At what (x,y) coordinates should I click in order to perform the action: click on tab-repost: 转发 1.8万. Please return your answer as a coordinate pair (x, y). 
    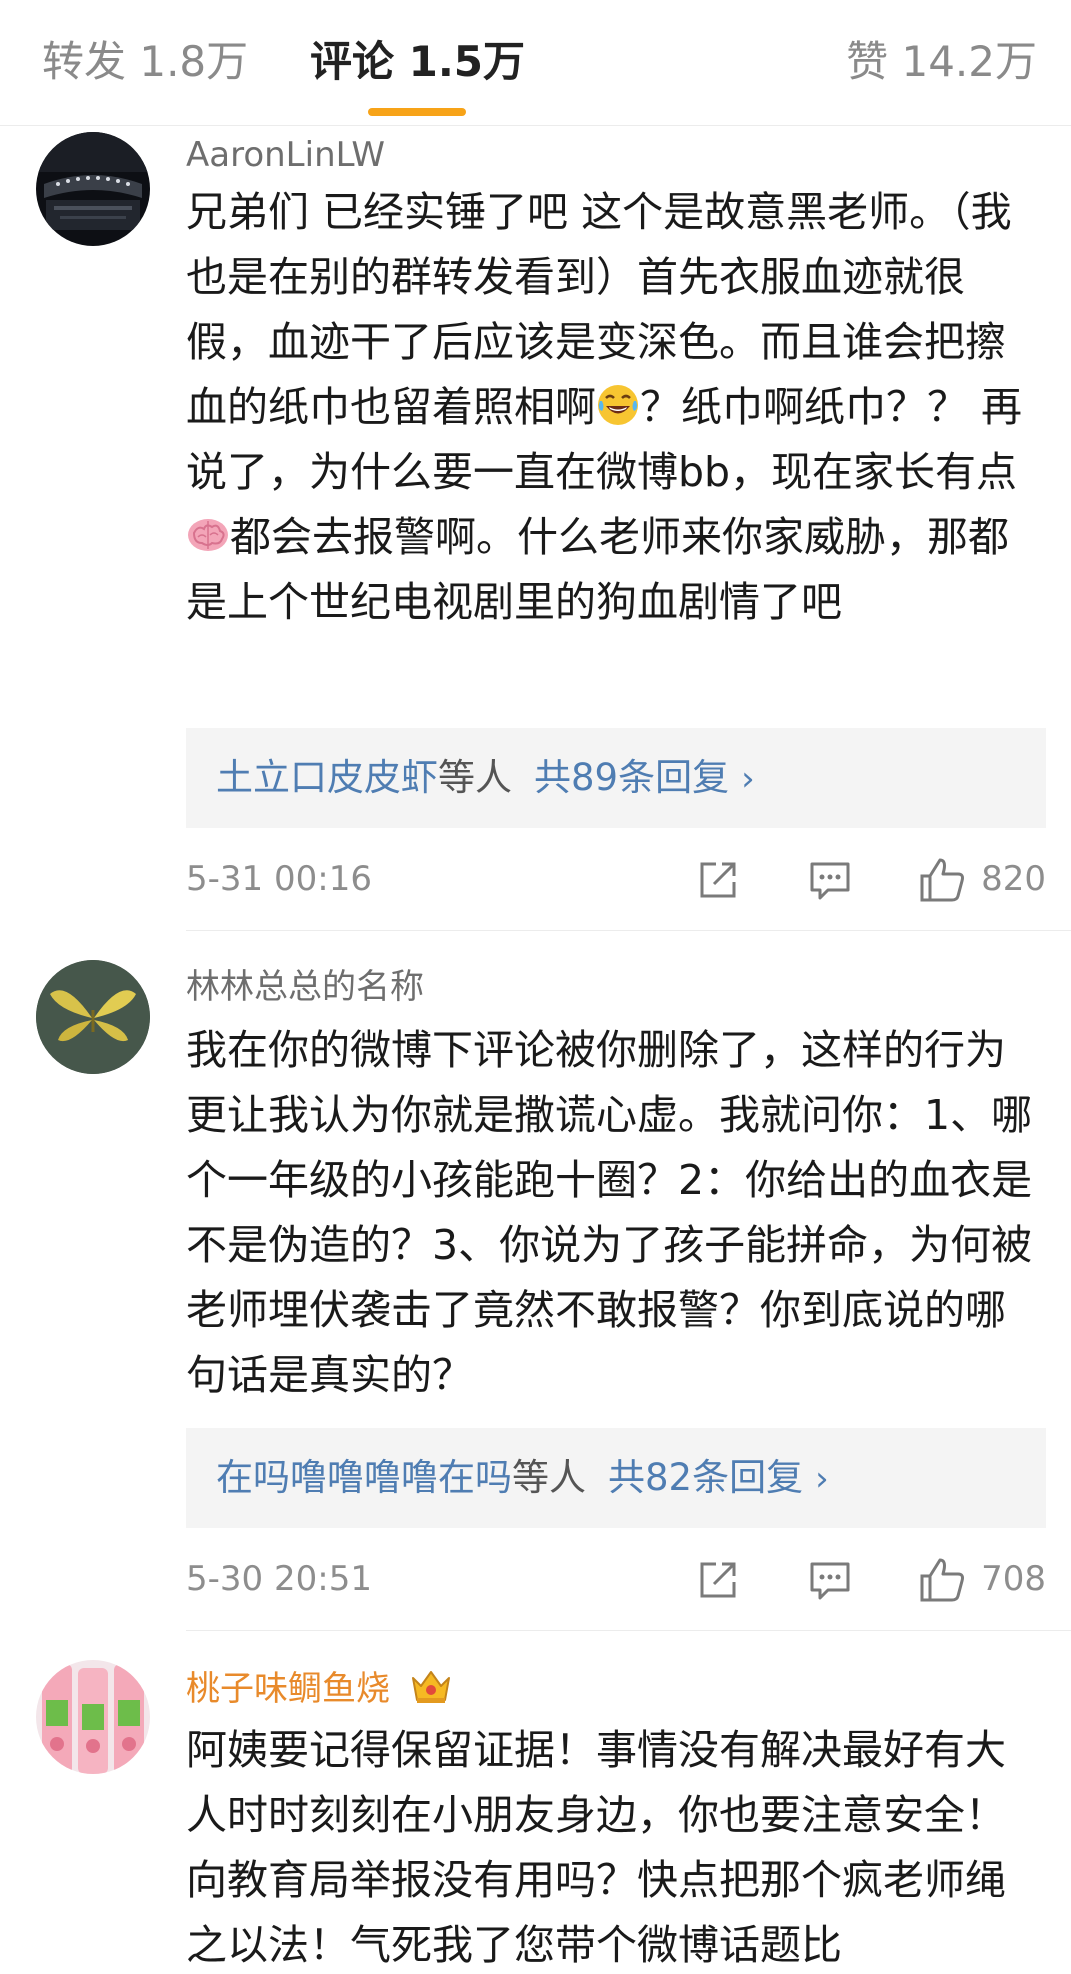
    Looking at the image, I should click on (145, 62).